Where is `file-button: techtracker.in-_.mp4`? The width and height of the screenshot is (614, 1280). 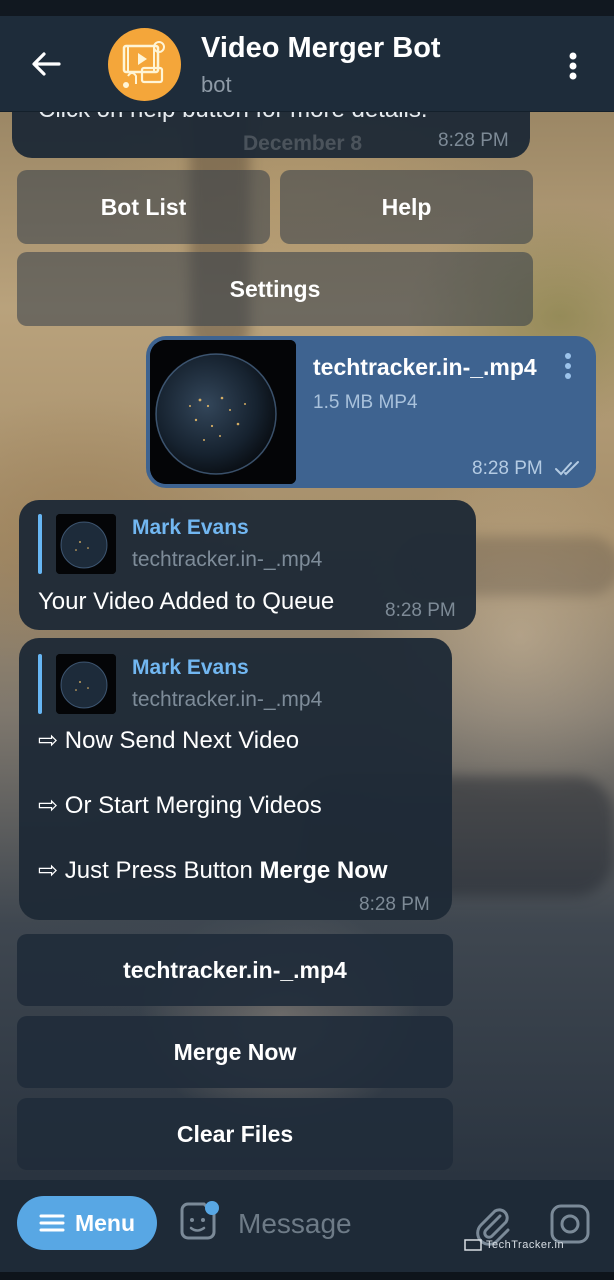
file-button: techtracker.in-_.mp4 is located at coordinates (235, 970).